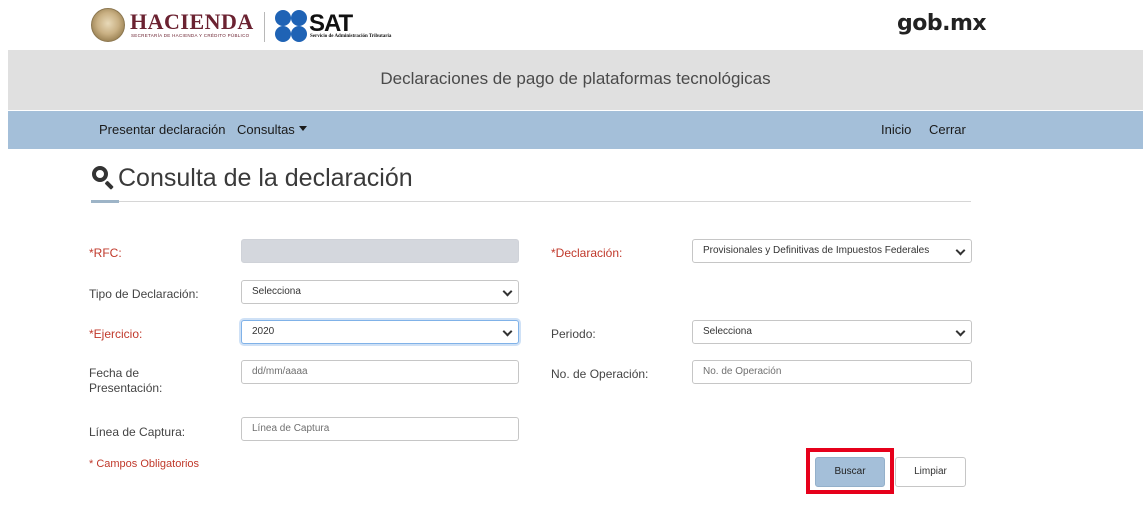 This screenshot has width=1143, height=521. Describe the element at coordinates (126, 388) in the screenshot. I see `fecha-presentacion-label-line2: Presentación:` at that location.